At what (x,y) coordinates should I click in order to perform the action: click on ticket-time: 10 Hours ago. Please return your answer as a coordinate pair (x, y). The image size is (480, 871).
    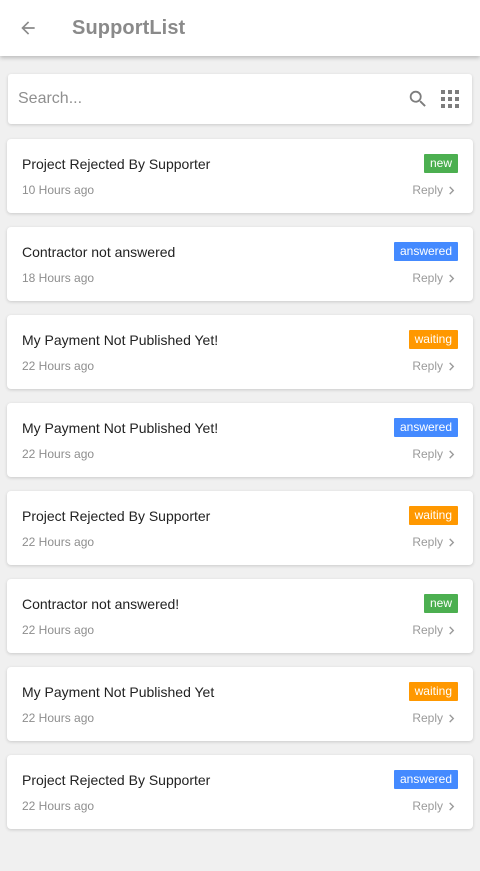
    Looking at the image, I should click on (58, 190).